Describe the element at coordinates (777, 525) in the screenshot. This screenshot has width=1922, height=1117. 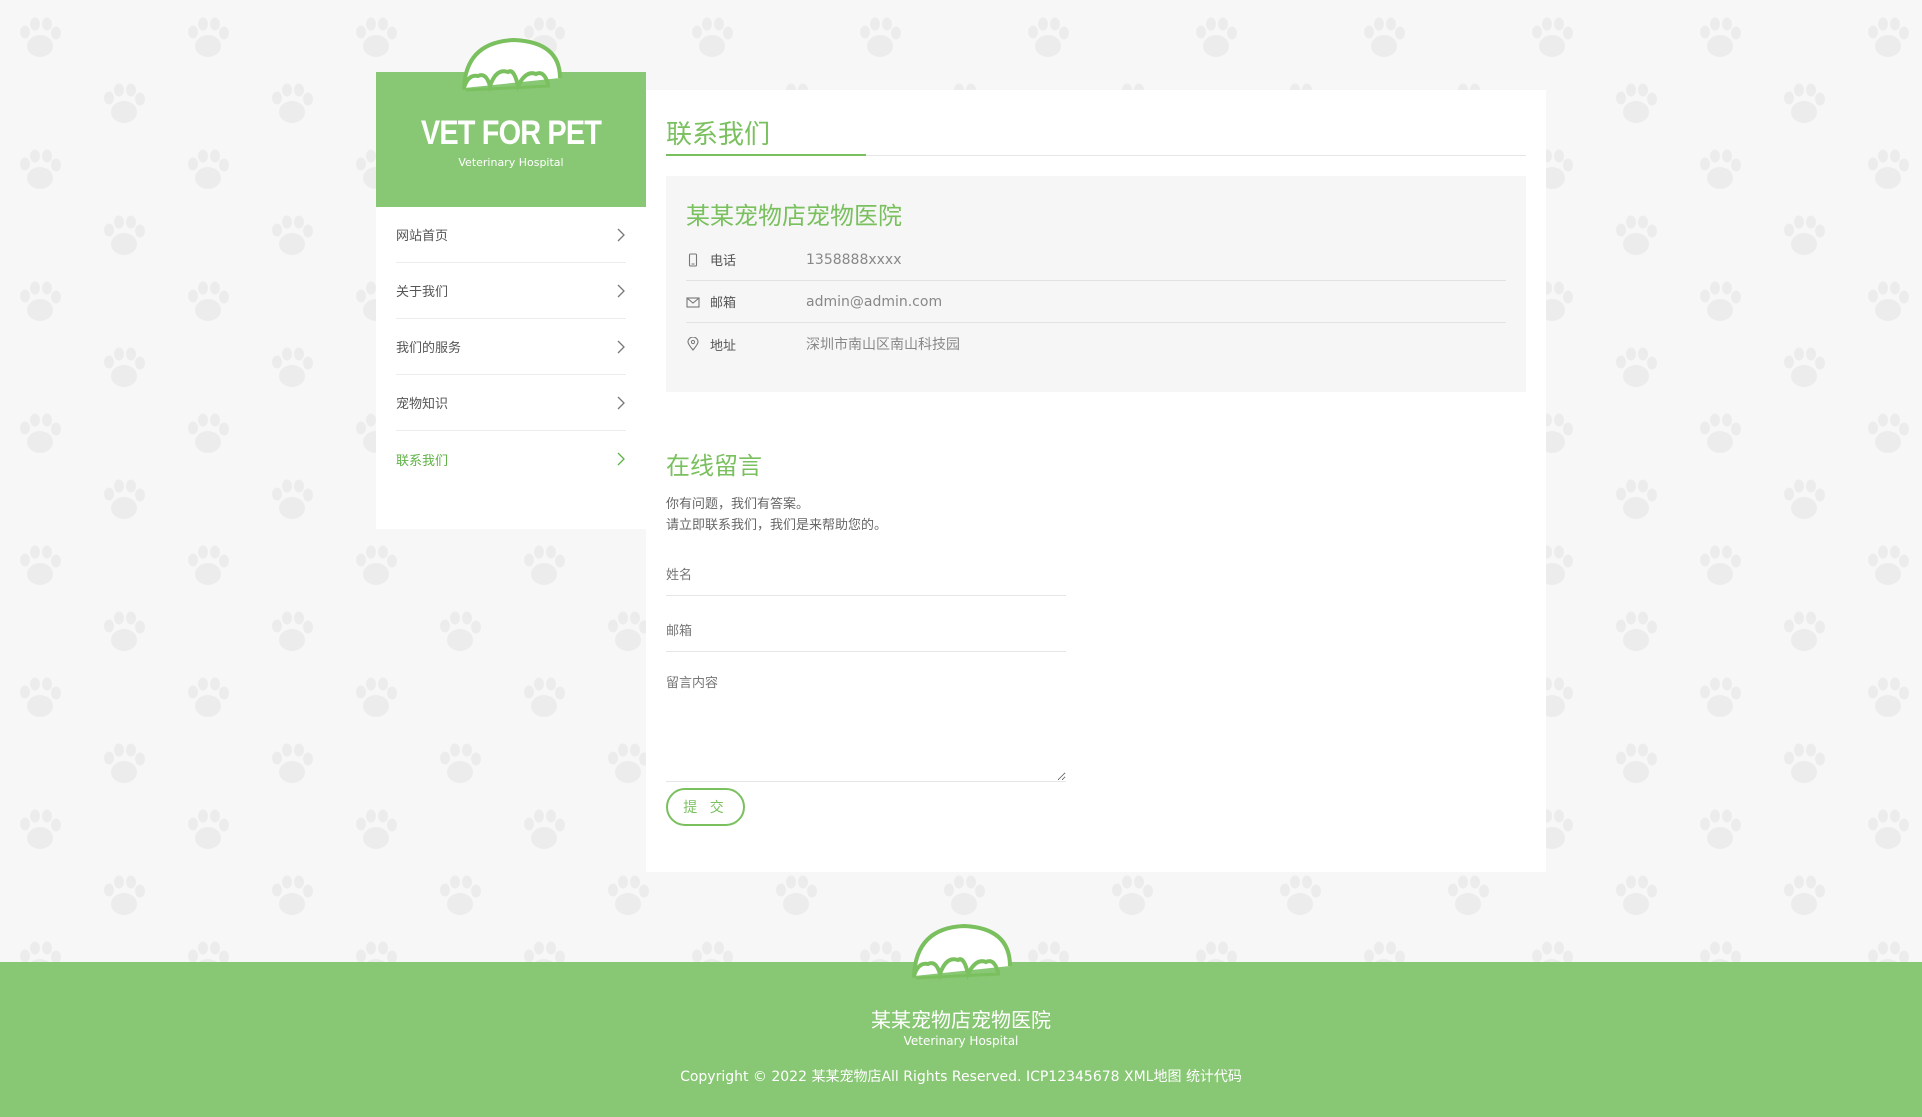
I see `message-desc-line-2: 请立即联系我们，我们是来帮助您的。` at that location.